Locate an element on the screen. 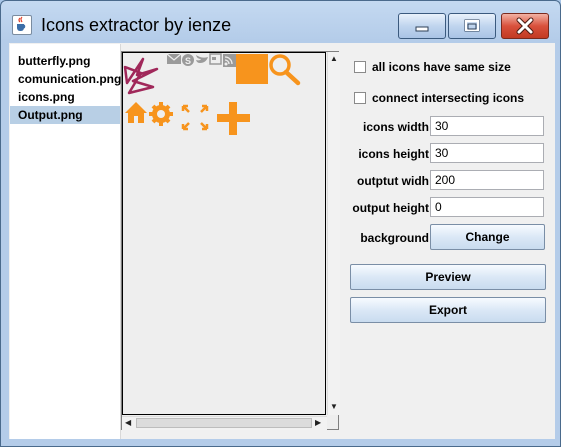 This screenshot has height=447, width=561. maximize-icon is located at coordinates (472, 25).